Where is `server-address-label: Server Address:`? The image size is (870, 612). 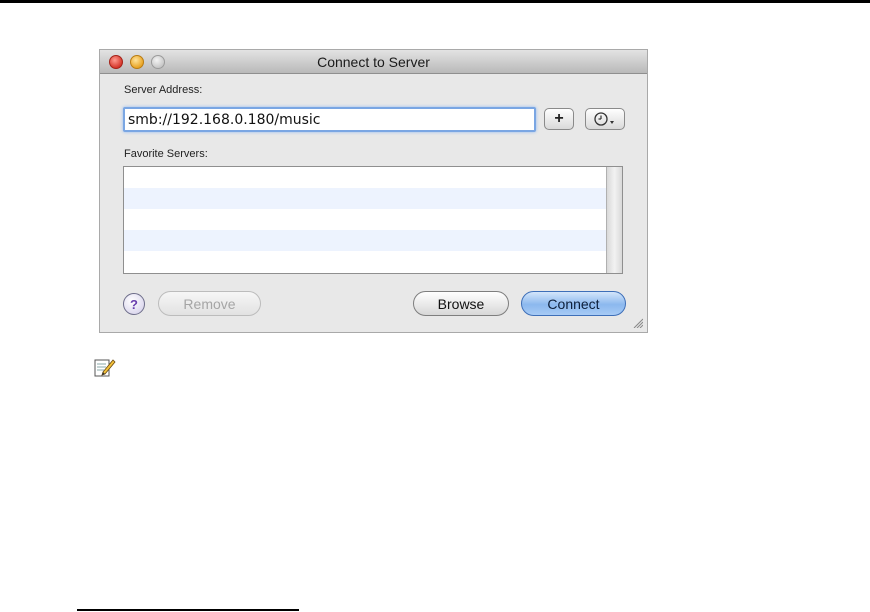
server-address-label: Server Address: is located at coordinates (163, 90).